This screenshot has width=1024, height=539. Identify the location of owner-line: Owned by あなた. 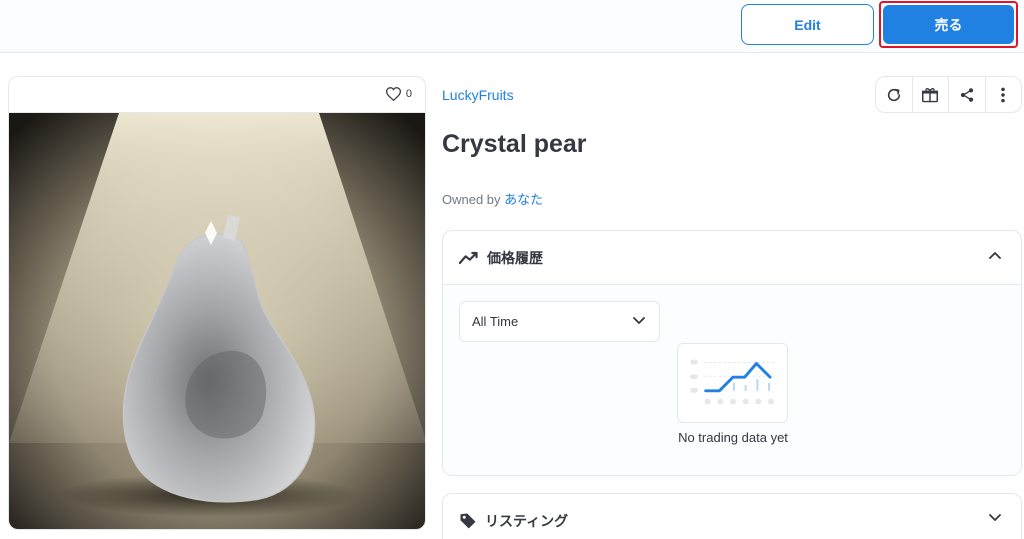
(492, 198).